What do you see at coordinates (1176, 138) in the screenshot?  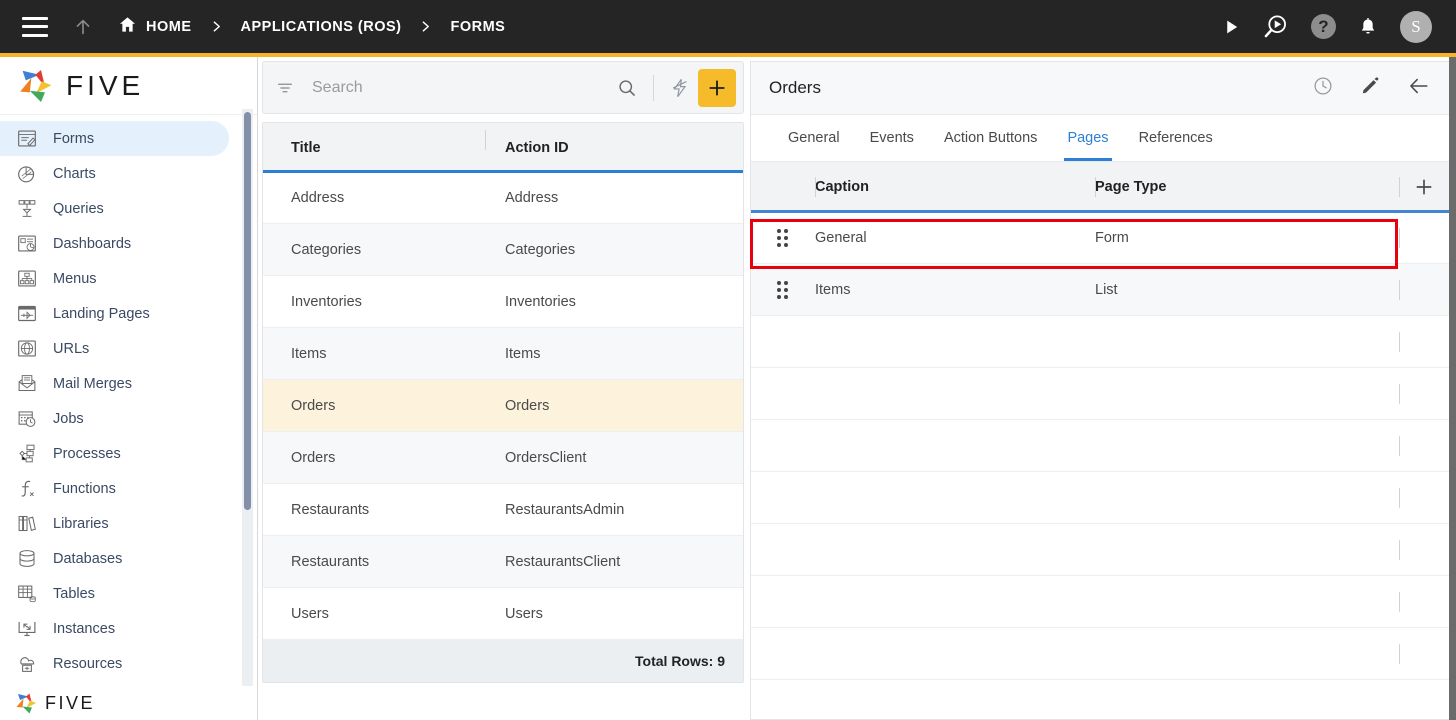 I see `tab-references: References` at bounding box center [1176, 138].